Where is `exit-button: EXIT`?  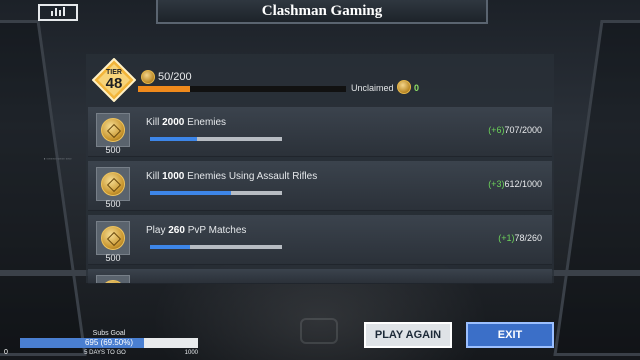
exit-button: EXIT is located at coordinates (510, 335).